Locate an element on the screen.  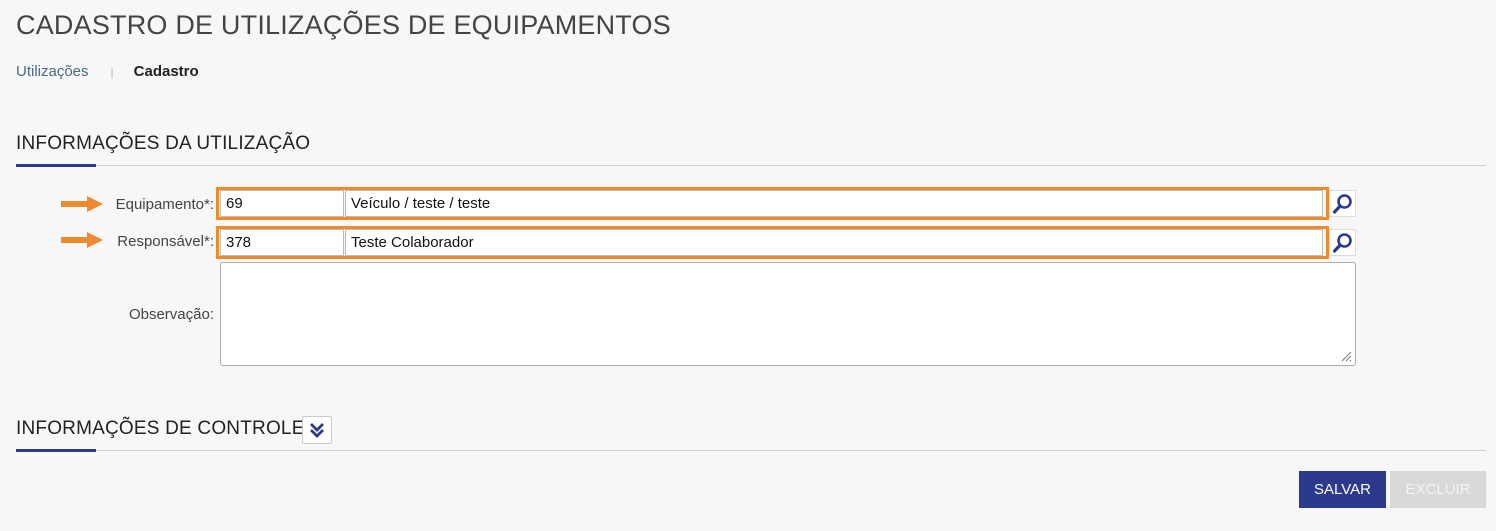
equipment-code-input is located at coordinates (282, 203).